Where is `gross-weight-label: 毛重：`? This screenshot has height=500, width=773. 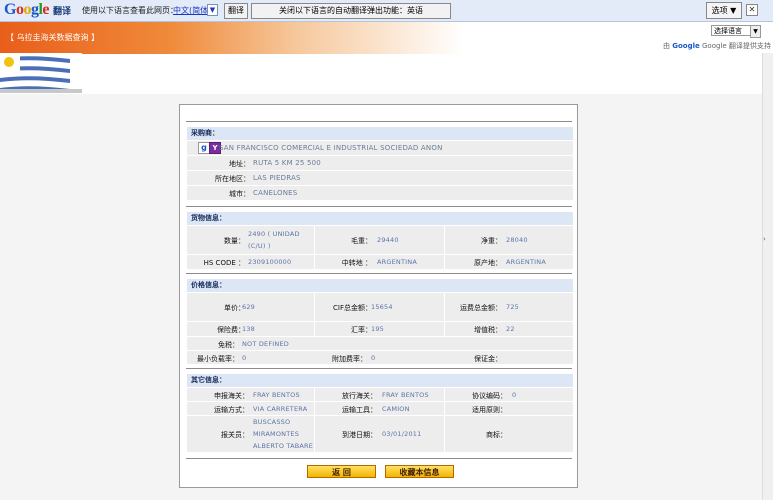 gross-weight-label: 毛重： is located at coordinates (361, 241).